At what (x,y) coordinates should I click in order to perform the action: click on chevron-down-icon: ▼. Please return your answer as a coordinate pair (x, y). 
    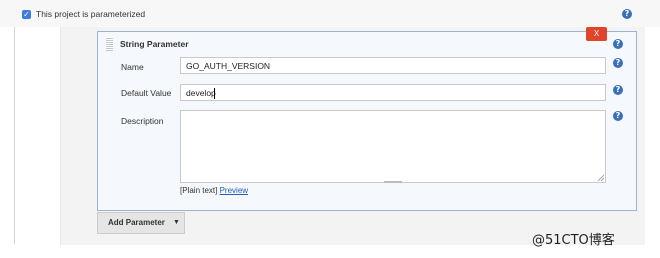
    Looking at the image, I should click on (176, 222).